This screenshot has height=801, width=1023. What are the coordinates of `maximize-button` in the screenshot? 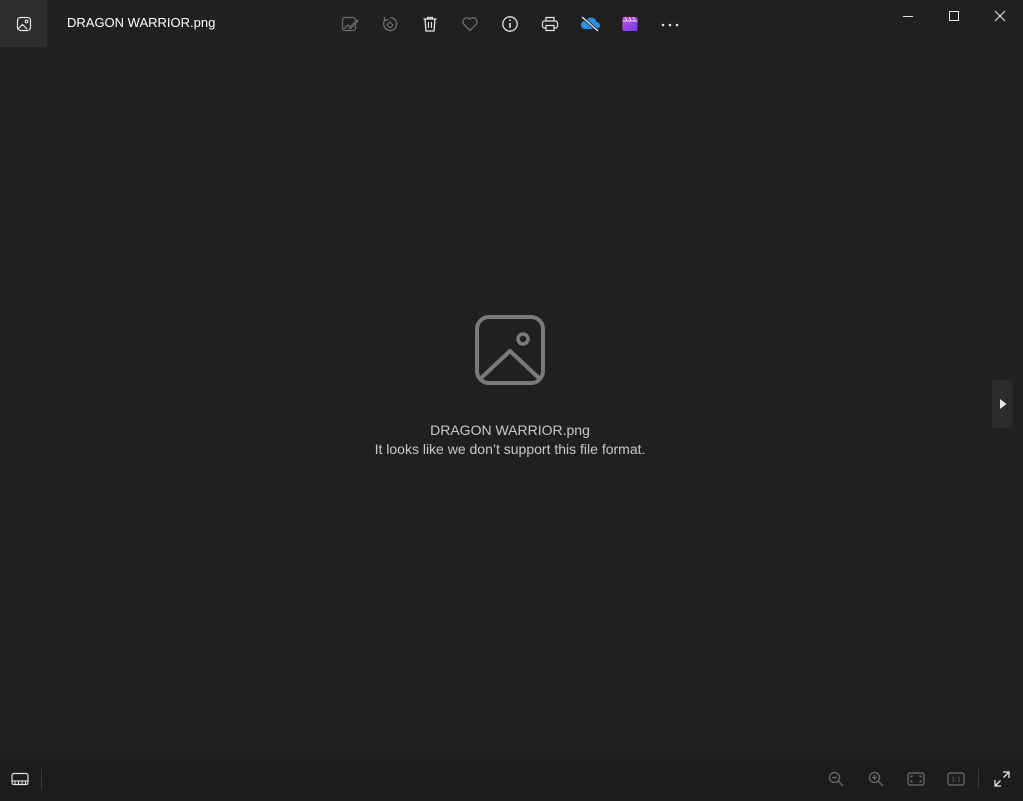 It's located at (954, 16).